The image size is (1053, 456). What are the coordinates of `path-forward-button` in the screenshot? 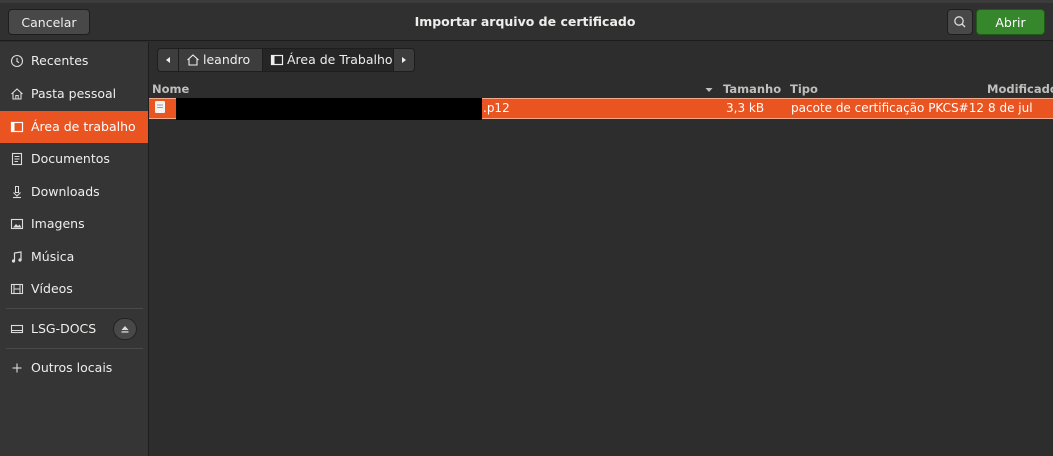 It's located at (404, 60).